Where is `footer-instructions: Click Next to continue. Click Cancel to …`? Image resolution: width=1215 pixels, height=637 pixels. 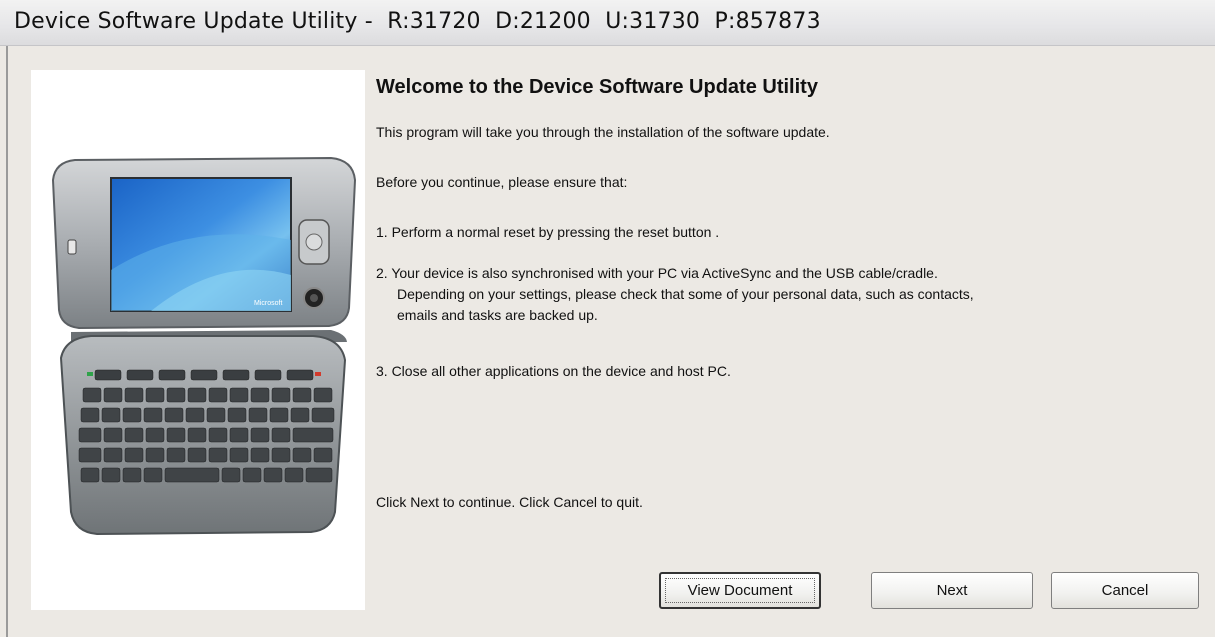 footer-instructions: Click Next to continue. Click Cancel to … is located at coordinates (509, 502).